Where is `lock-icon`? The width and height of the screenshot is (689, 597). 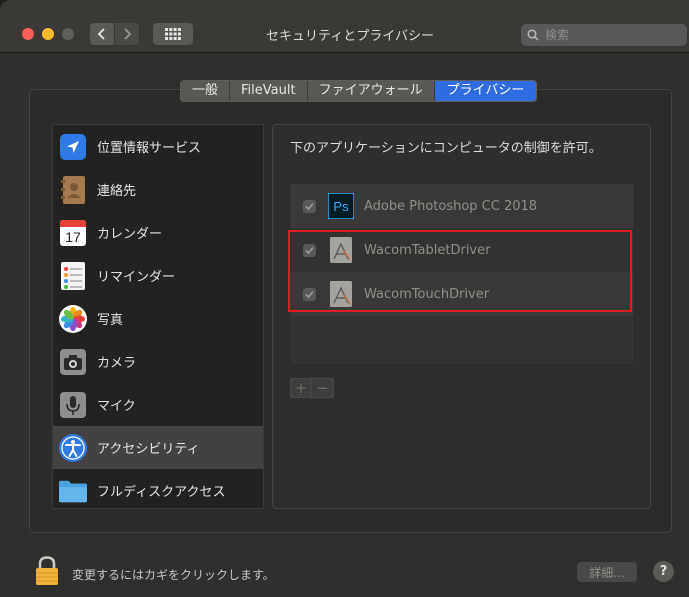 lock-icon is located at coordinates (47, 571).